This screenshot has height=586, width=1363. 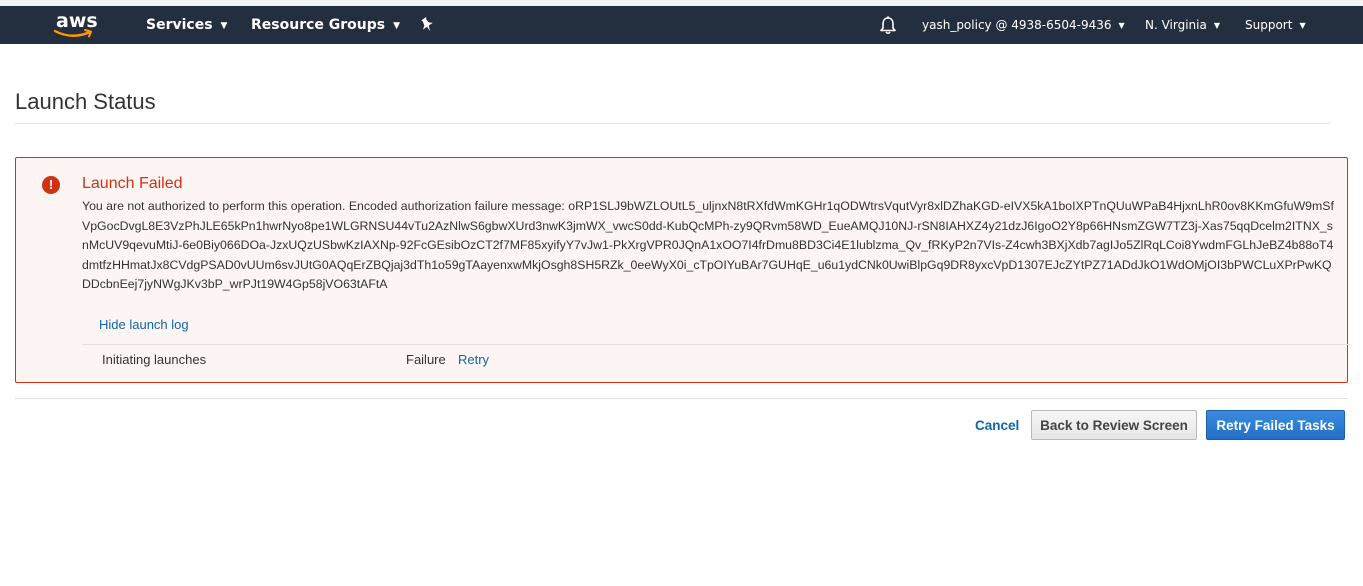 I want to click on bell-icon, so click(x=888, y=25).